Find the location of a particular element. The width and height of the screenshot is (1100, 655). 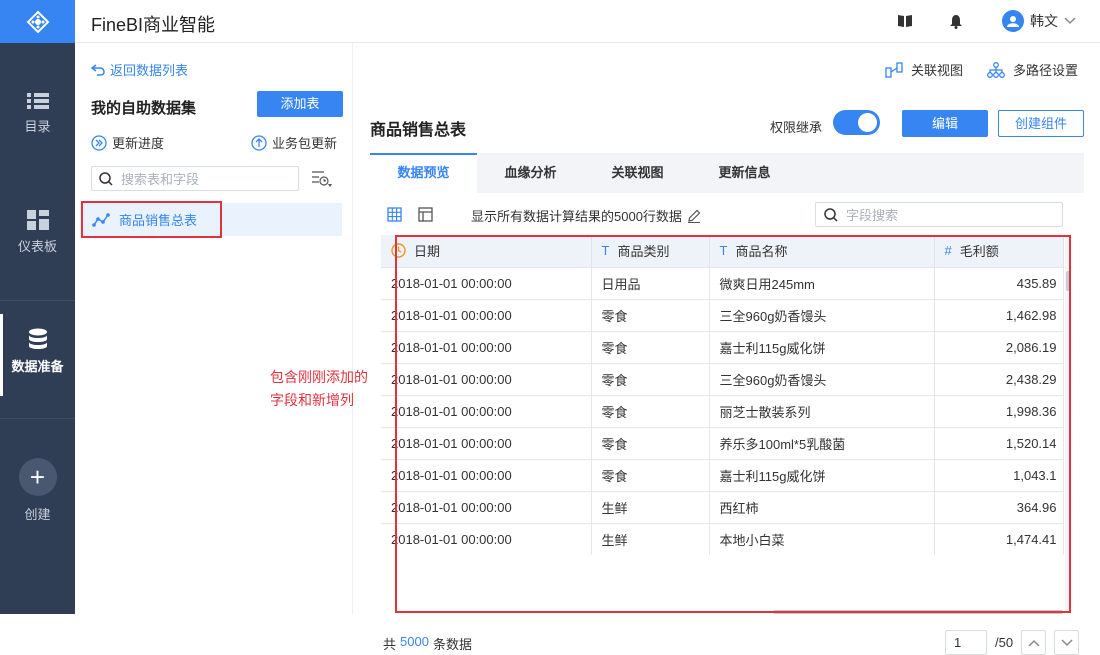

link-view-icon is located at coordinates (894, 69).